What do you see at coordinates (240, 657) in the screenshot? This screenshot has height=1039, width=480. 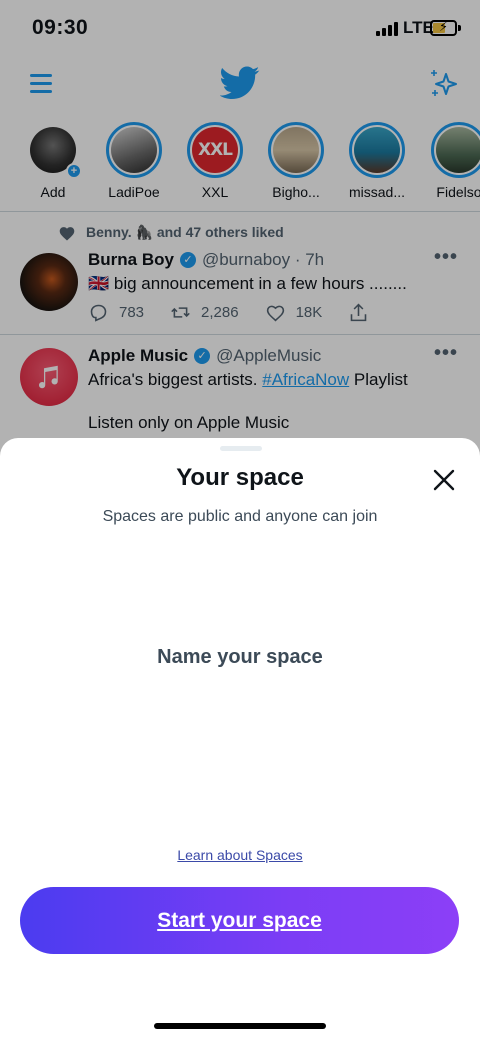 I see `space-name-input` at bounding box center [240, 657].